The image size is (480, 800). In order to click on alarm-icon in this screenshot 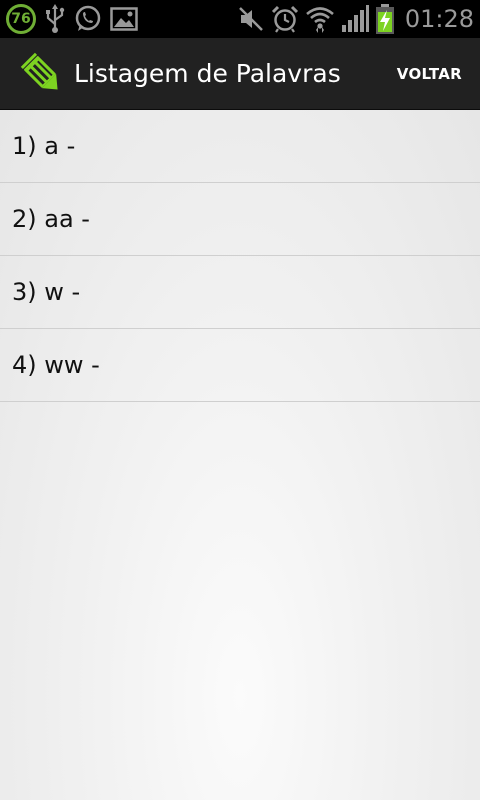, I will do `click(285, 19)`.